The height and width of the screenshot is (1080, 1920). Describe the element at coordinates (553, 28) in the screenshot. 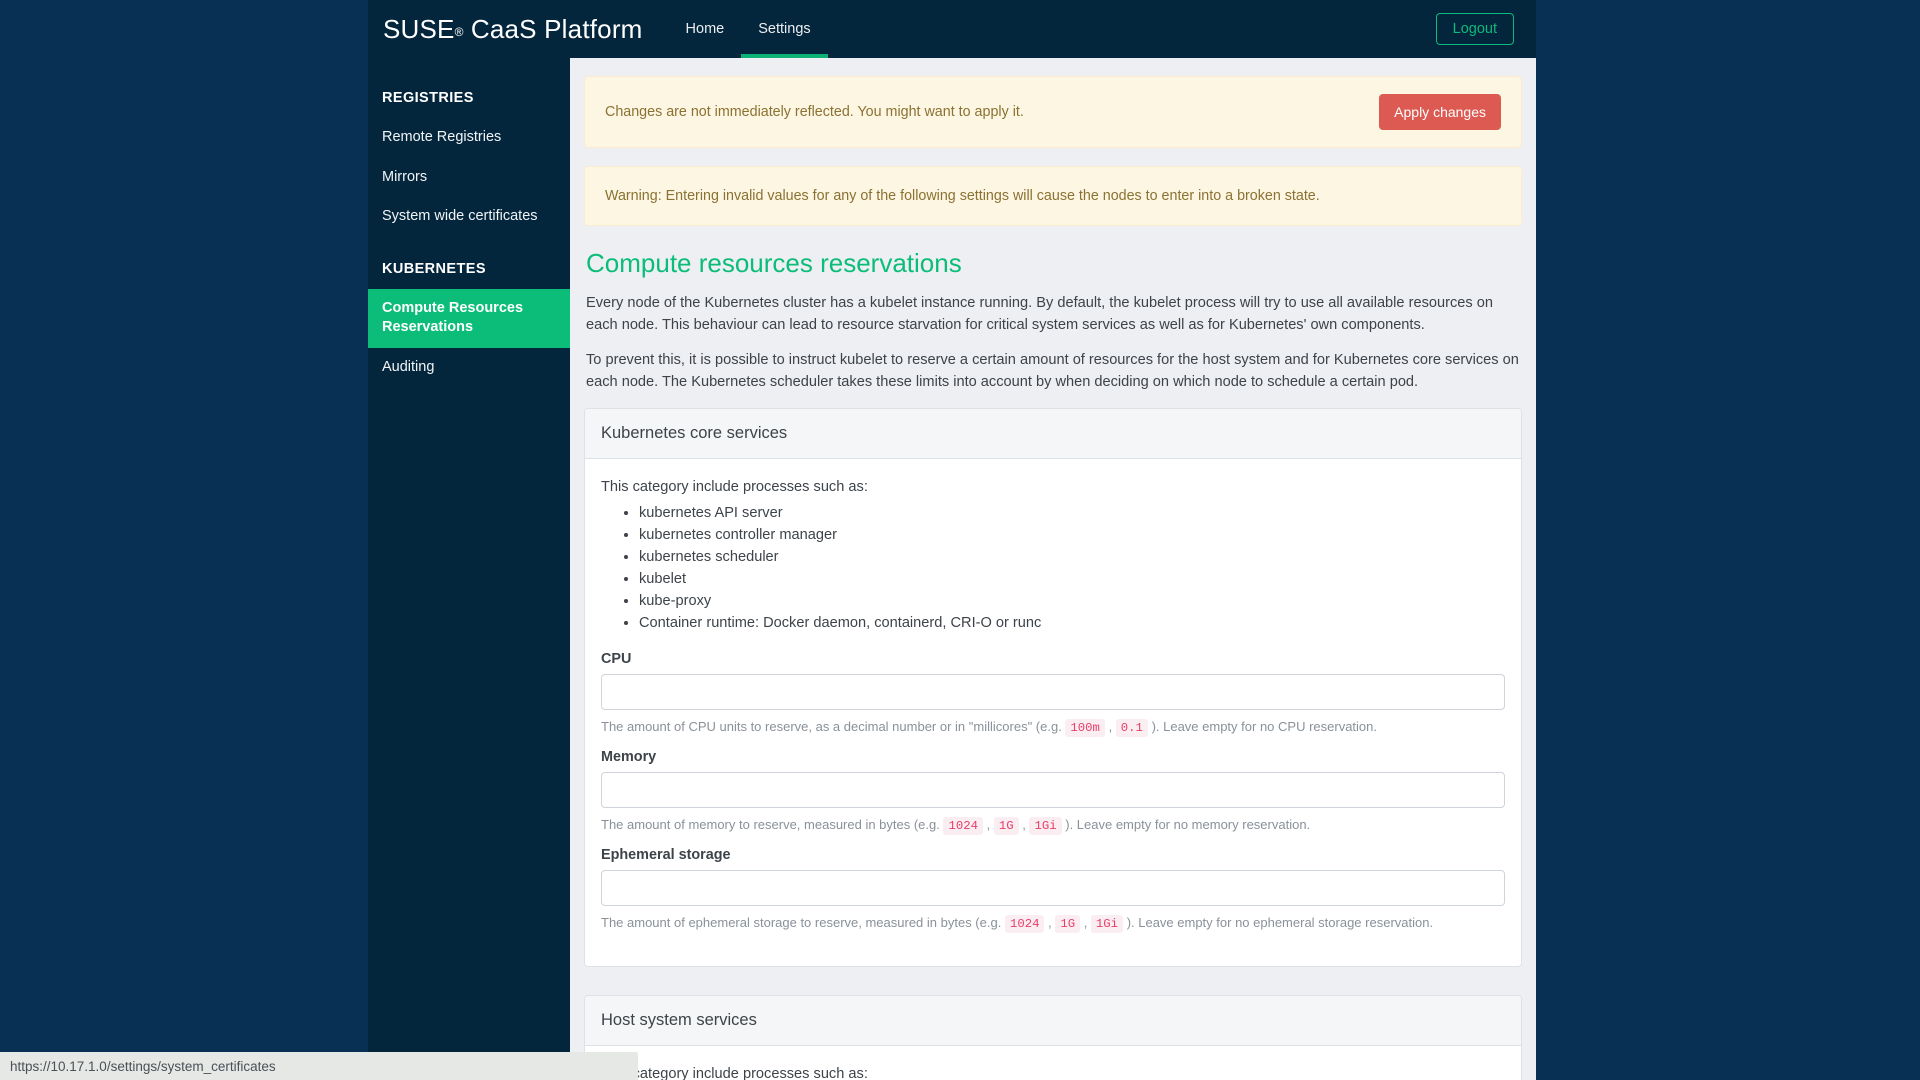

I see `brand-suffix: CaaS Platform` at that location.